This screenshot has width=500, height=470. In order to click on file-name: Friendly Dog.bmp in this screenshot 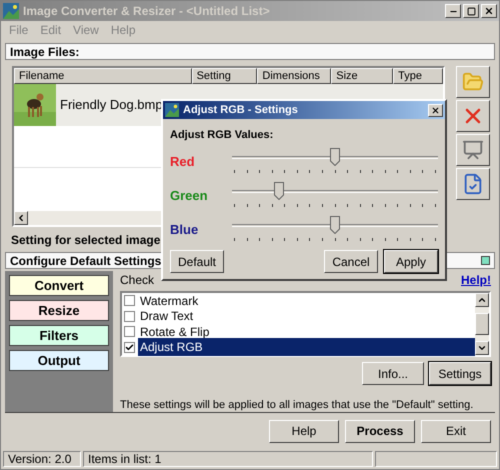, I will do `click(111, 105)`.